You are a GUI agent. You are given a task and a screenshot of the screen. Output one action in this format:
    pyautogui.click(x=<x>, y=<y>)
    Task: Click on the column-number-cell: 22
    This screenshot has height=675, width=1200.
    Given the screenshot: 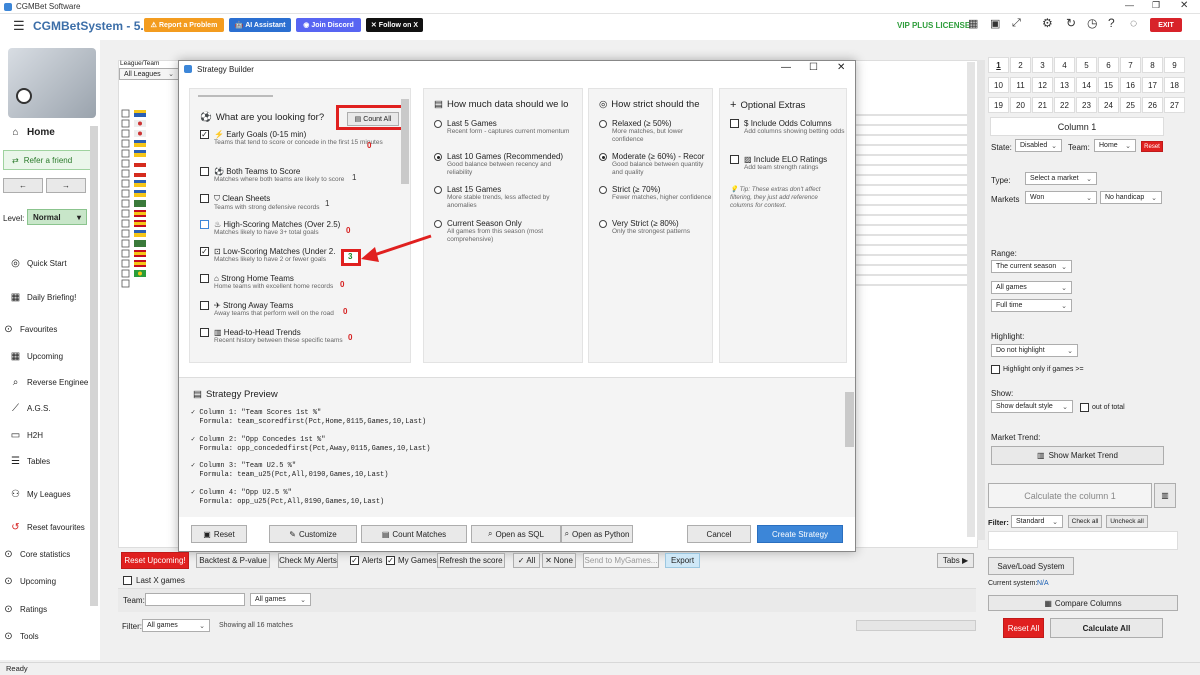 What is the action you would take?
    pyautogui.click(x=1064, y=105)
    